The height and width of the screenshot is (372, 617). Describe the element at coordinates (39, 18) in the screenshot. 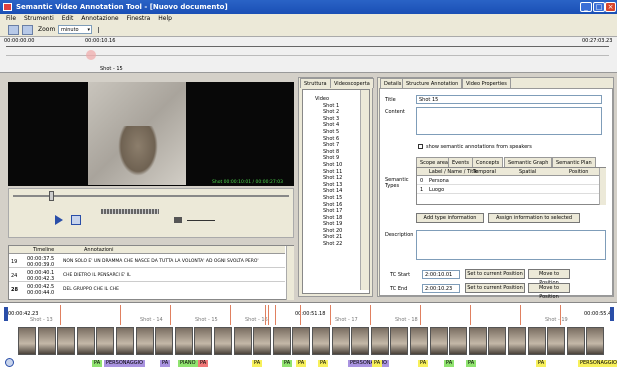

I see `menu-tools: Strumenti` at that location.